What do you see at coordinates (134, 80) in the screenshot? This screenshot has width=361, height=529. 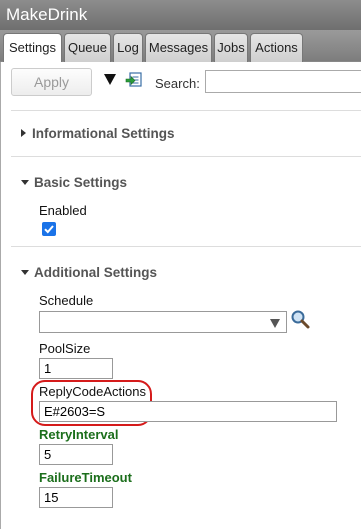 I see `export-icon` at bounding box center [134, 80].